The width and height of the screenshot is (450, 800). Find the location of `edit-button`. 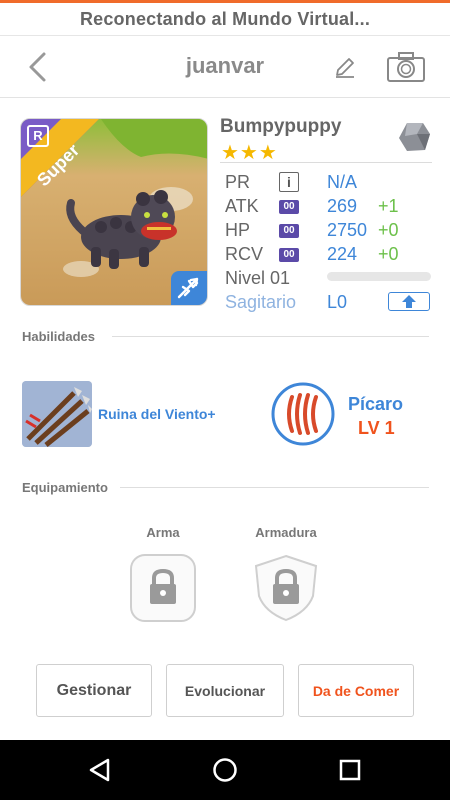

edit-button is located at coordinates (345, 67).